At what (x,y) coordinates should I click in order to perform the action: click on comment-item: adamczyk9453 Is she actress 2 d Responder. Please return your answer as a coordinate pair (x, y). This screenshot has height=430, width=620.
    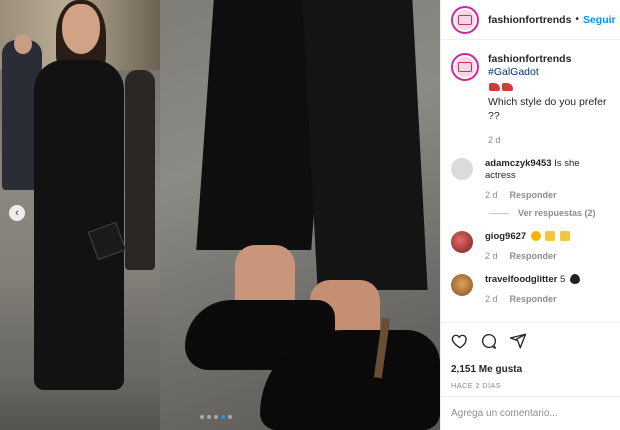
    Looking at the image, I should click on (530, 179).